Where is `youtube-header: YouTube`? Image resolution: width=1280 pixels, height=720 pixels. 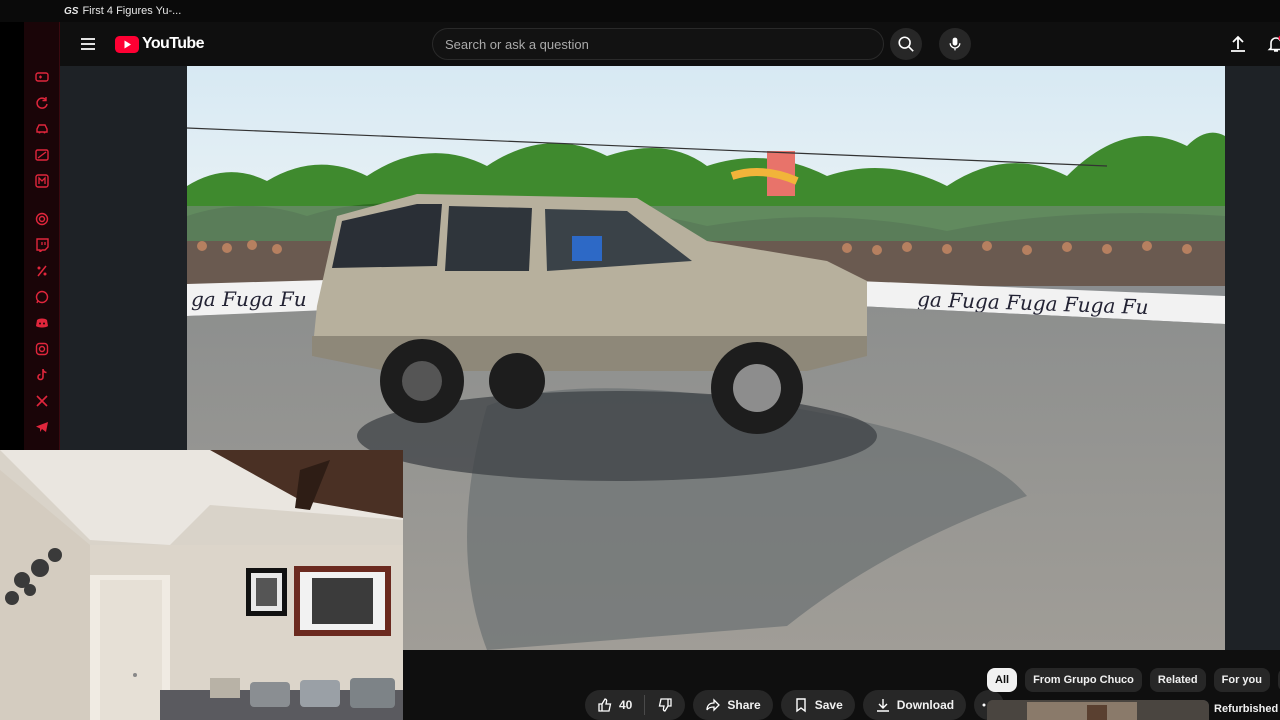
youtube-header: YouTube is located at coordinates (670, 44).